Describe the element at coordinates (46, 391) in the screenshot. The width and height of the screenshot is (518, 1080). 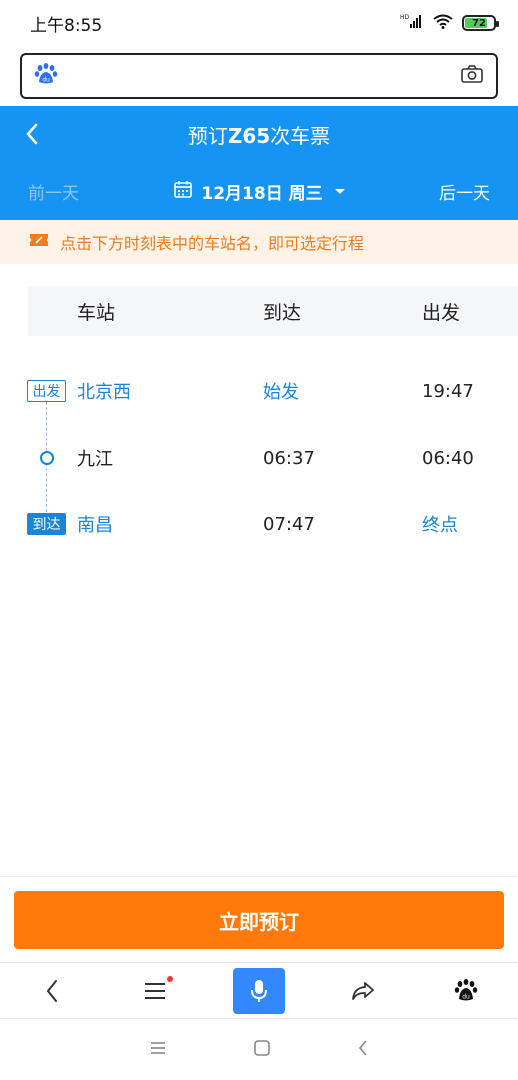
I see `depart-tag: 出发` at that location.